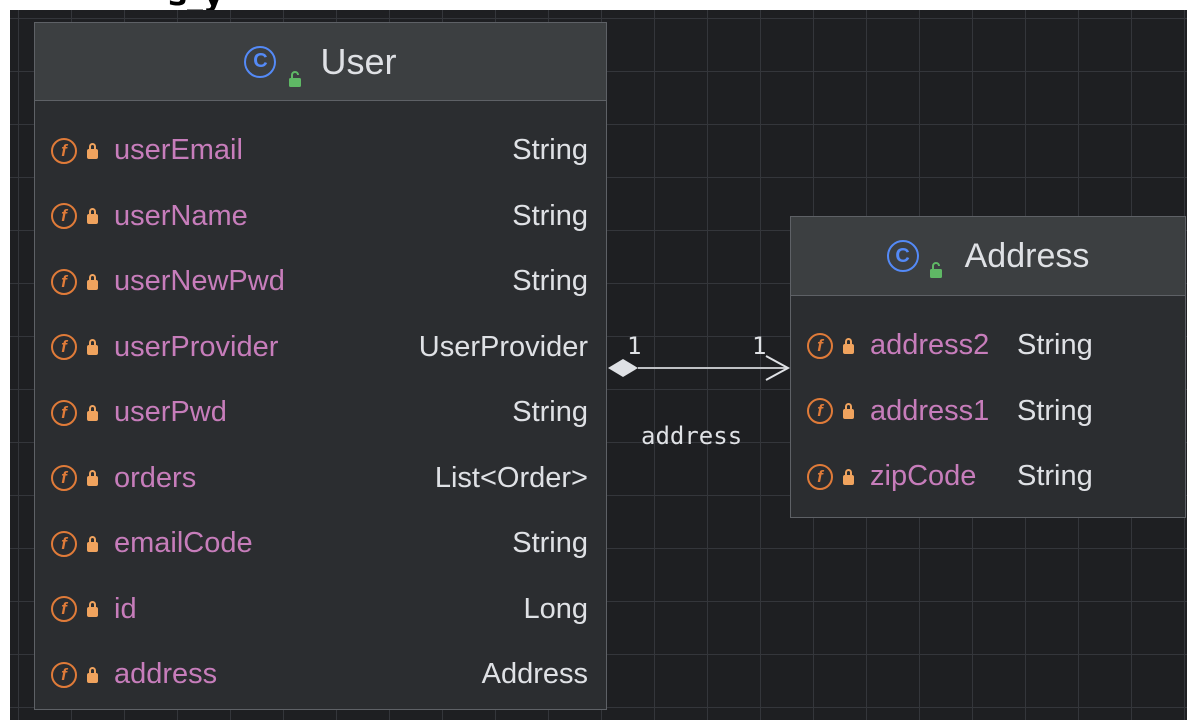 This screenshot has width=1187, height=720. What do you see at coordinates (691, 436) in the screenshot?
I see `association-label: address` at bounding box center [691, 436].